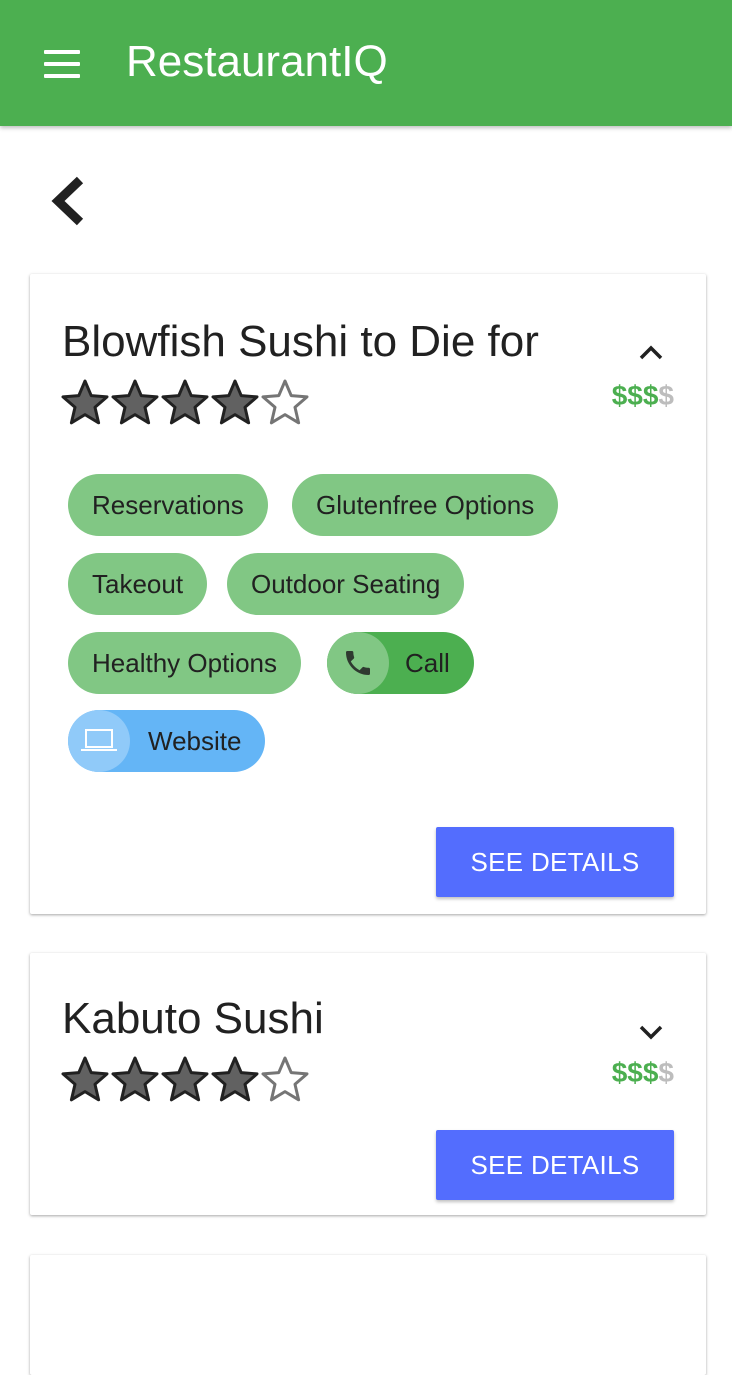 The image size is (732, 1375). I want to click on restaurant-name: Blowfish Sushi to Die for, so click(300, 341).